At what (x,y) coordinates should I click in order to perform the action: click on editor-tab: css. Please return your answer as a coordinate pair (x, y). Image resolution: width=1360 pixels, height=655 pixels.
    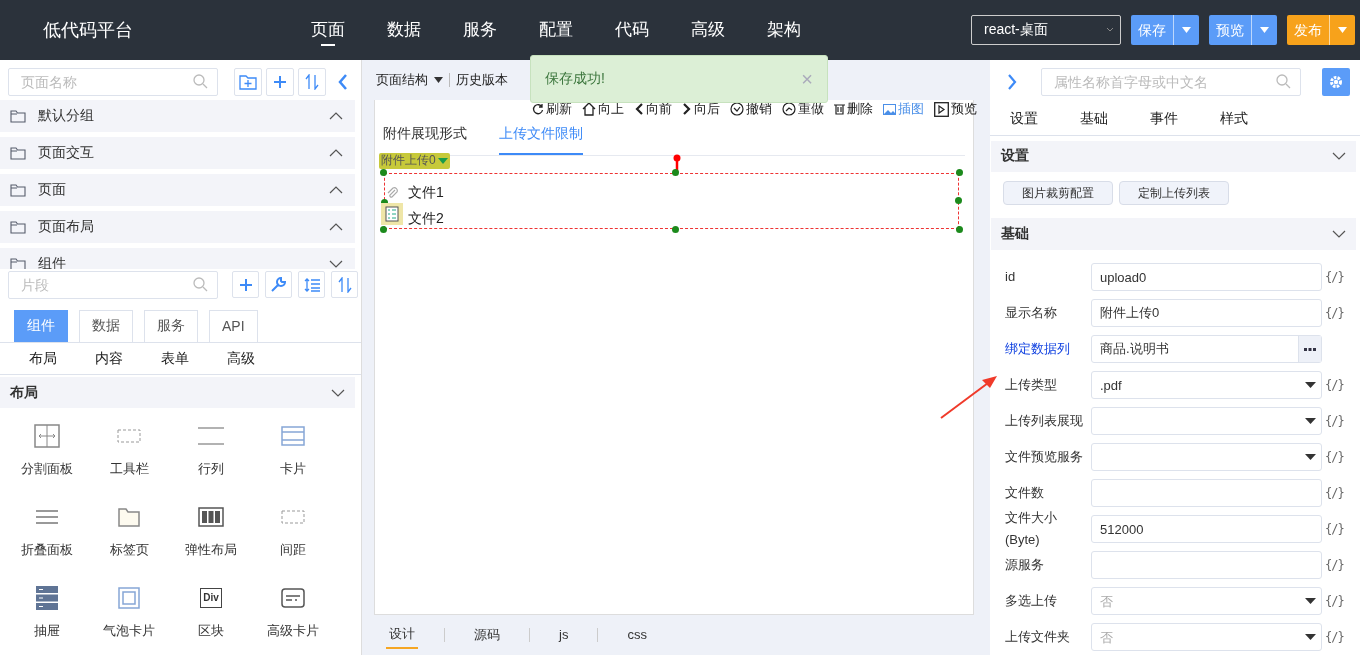
    Looking at the image, I should click on (637, 635).